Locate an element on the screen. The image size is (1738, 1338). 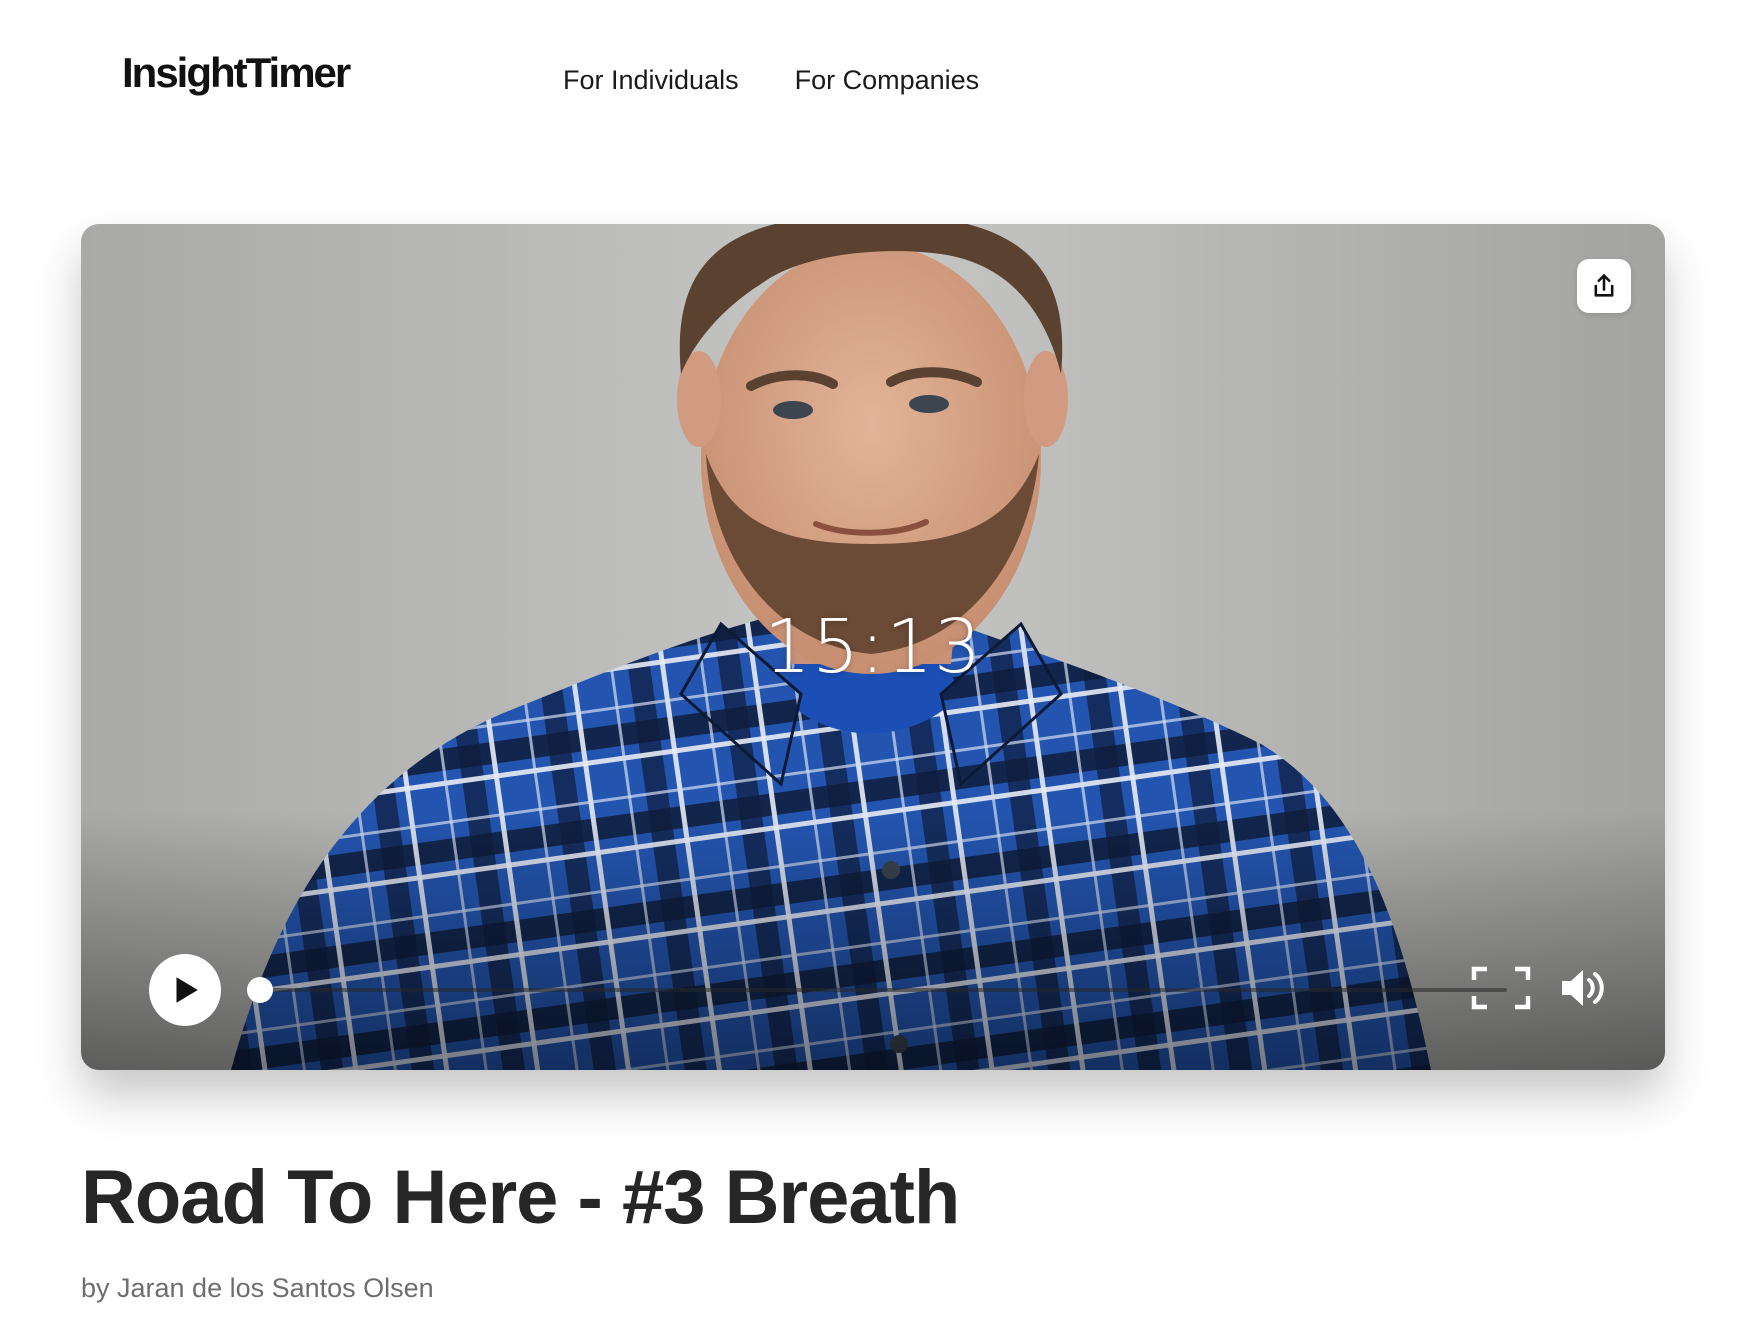
fullscreen-icon is located at coordinates (1501, 988).